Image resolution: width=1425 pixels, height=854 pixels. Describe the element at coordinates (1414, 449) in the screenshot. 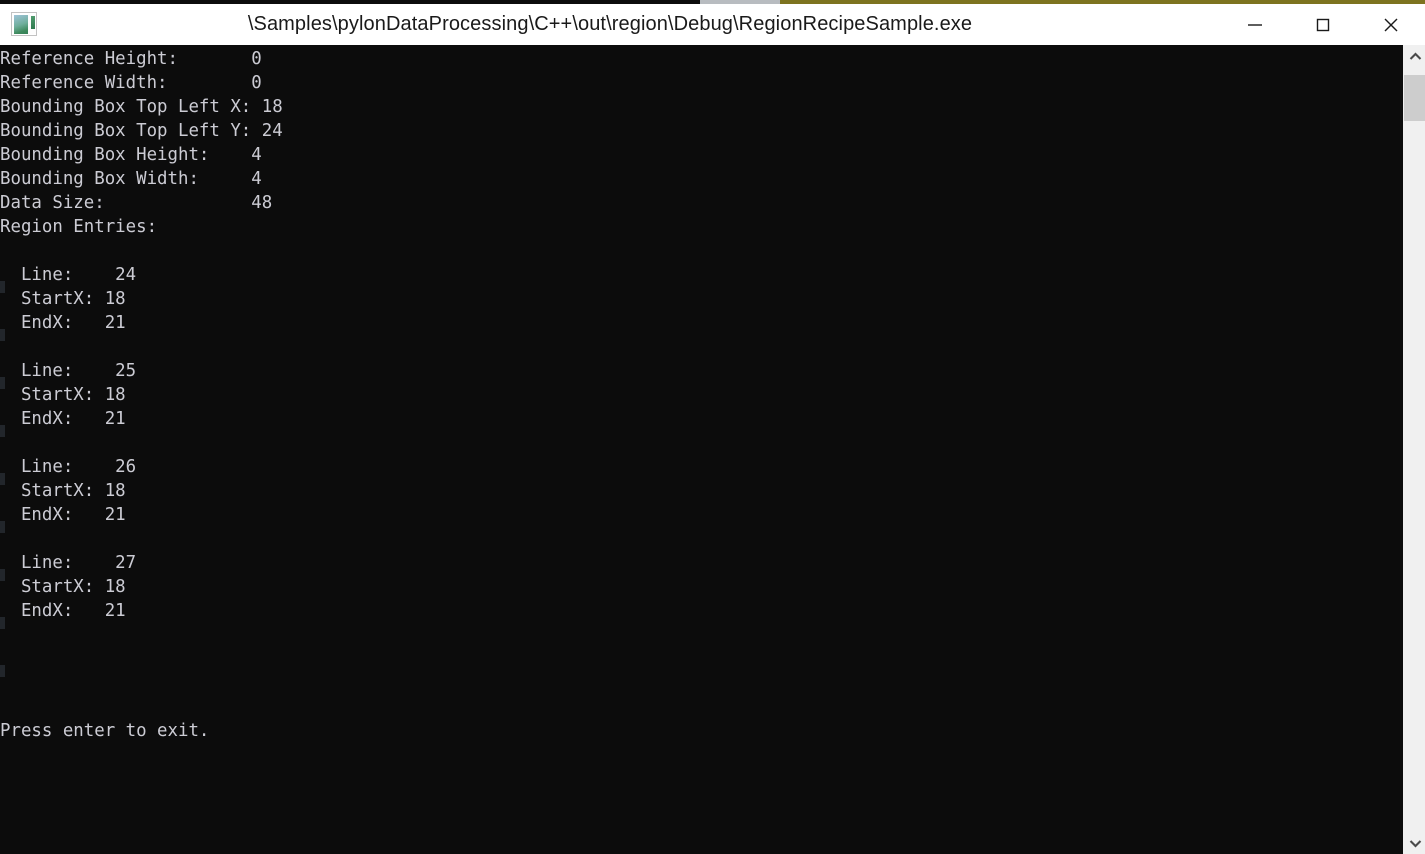

I see `vertical-scrollbar` at that location.